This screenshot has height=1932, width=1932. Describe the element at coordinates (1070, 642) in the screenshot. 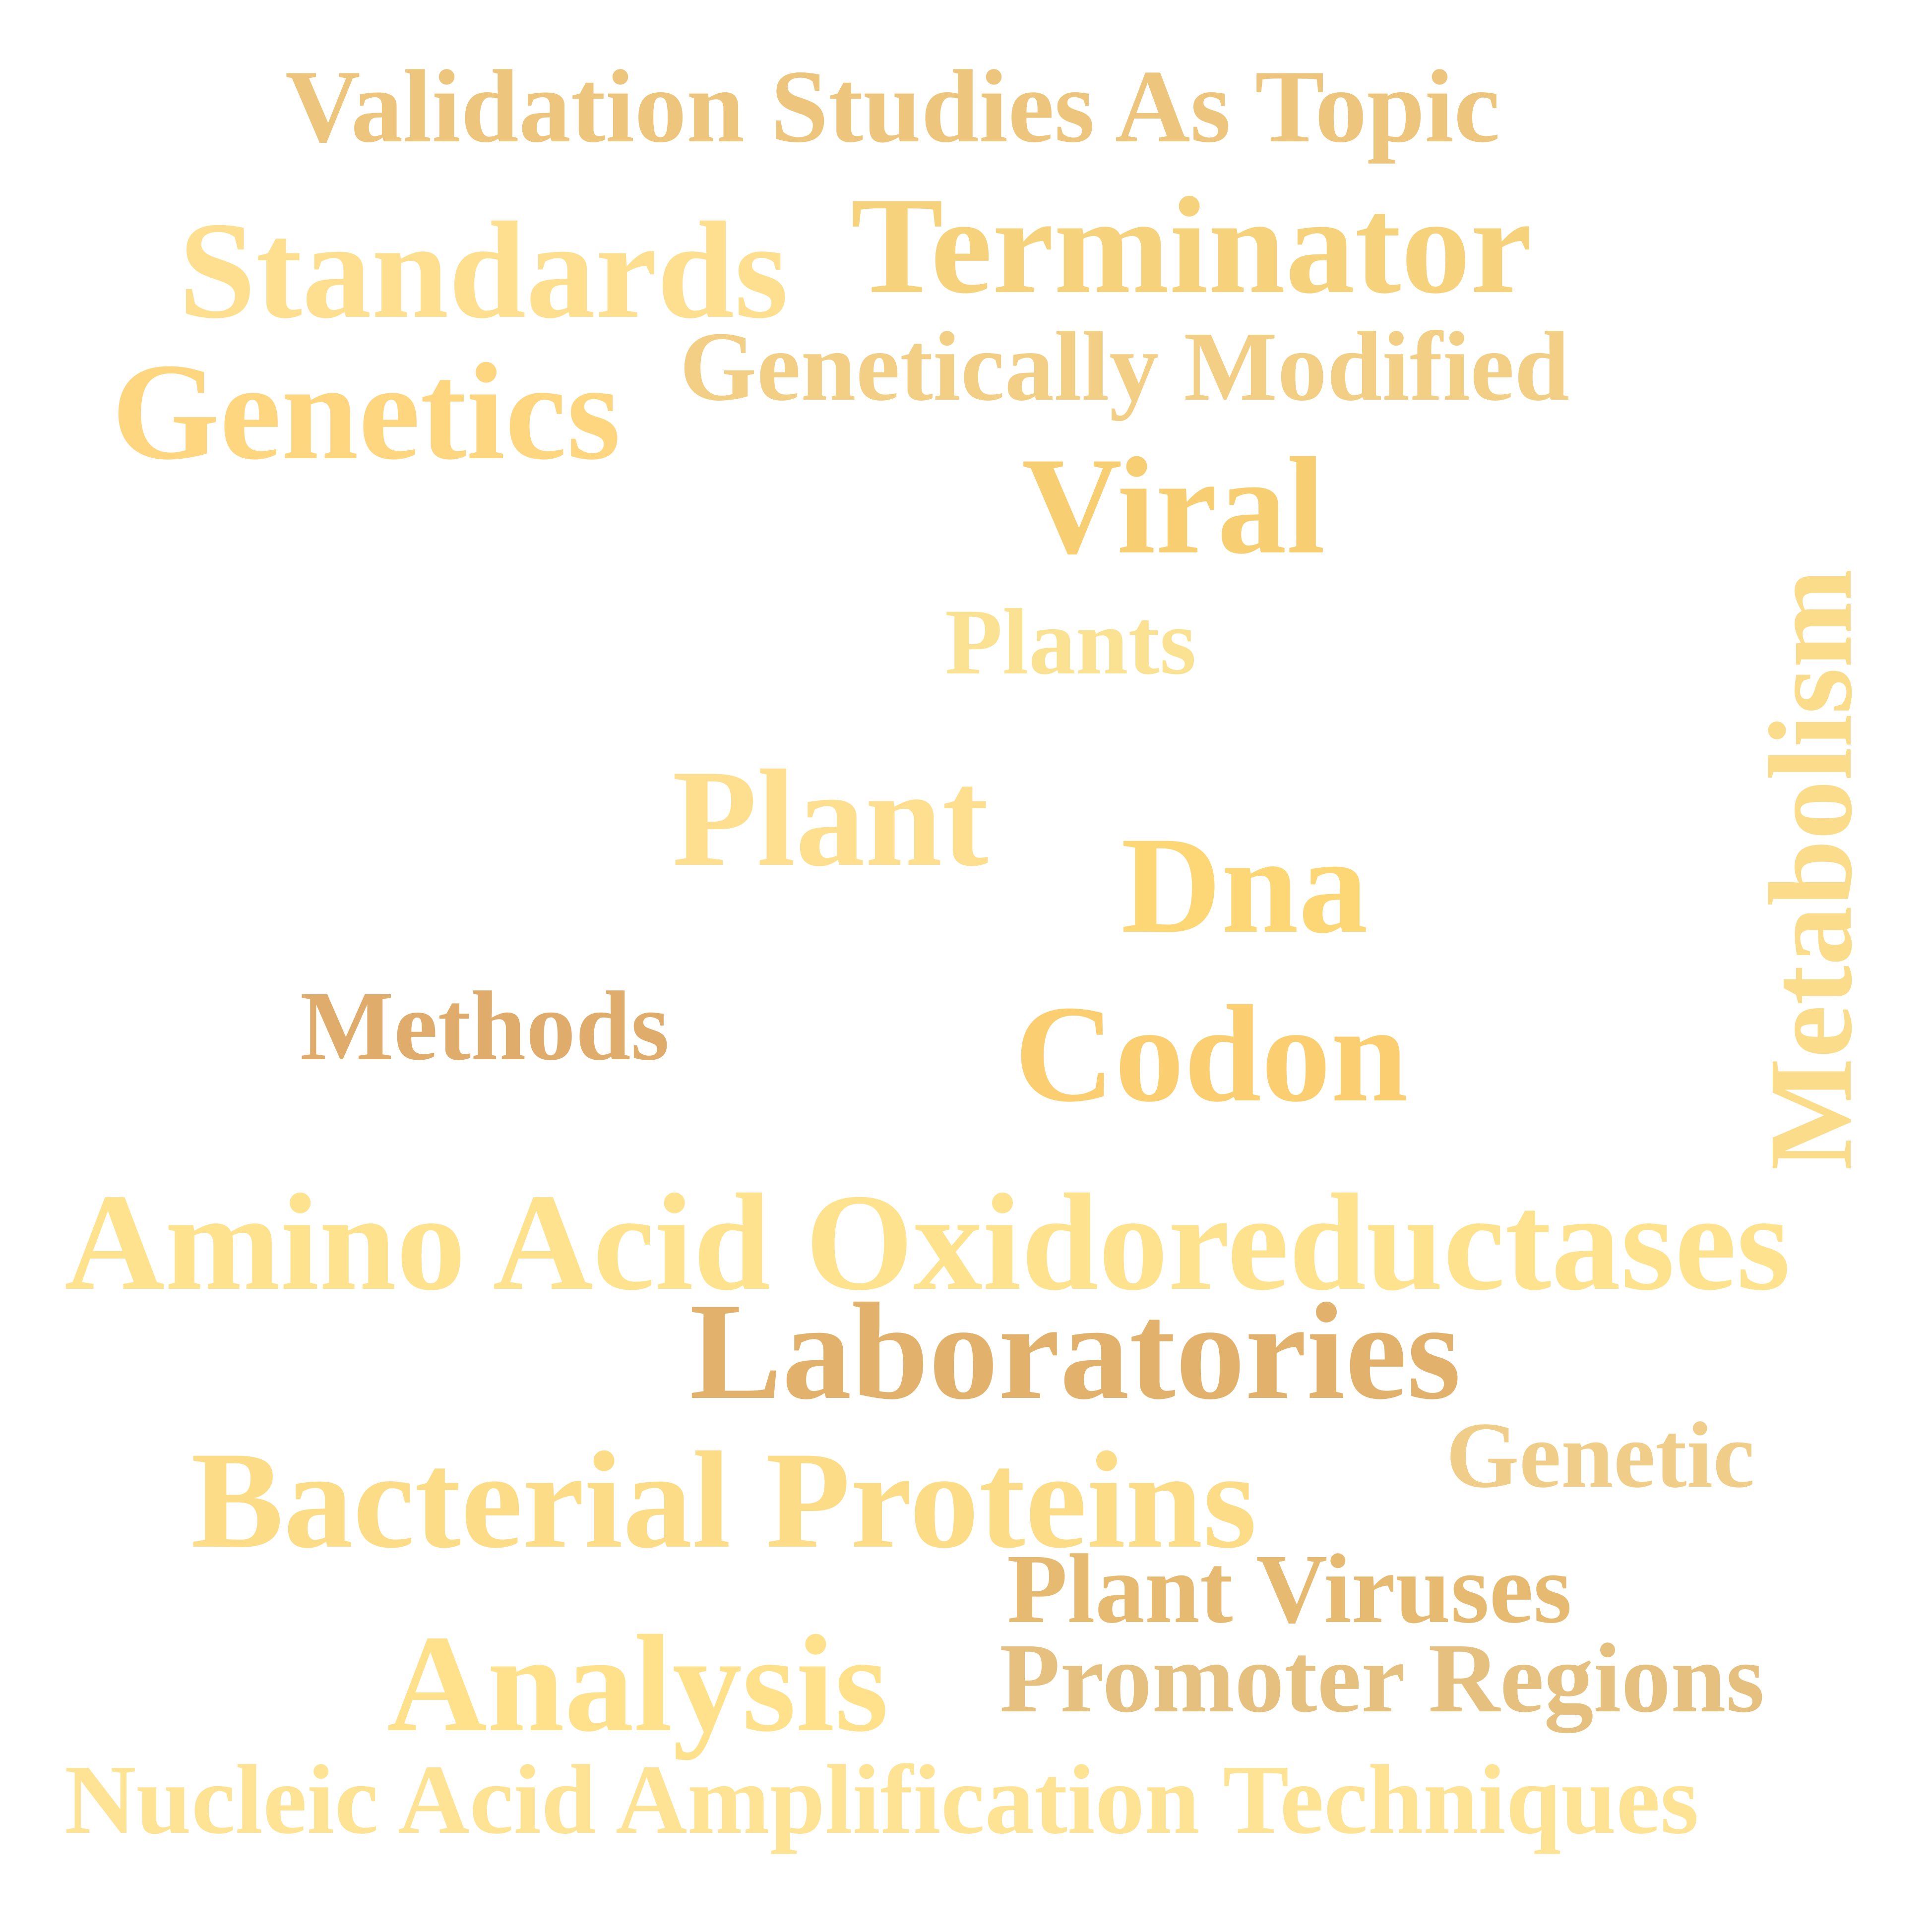

I see `word-plants: Plants` at that location.